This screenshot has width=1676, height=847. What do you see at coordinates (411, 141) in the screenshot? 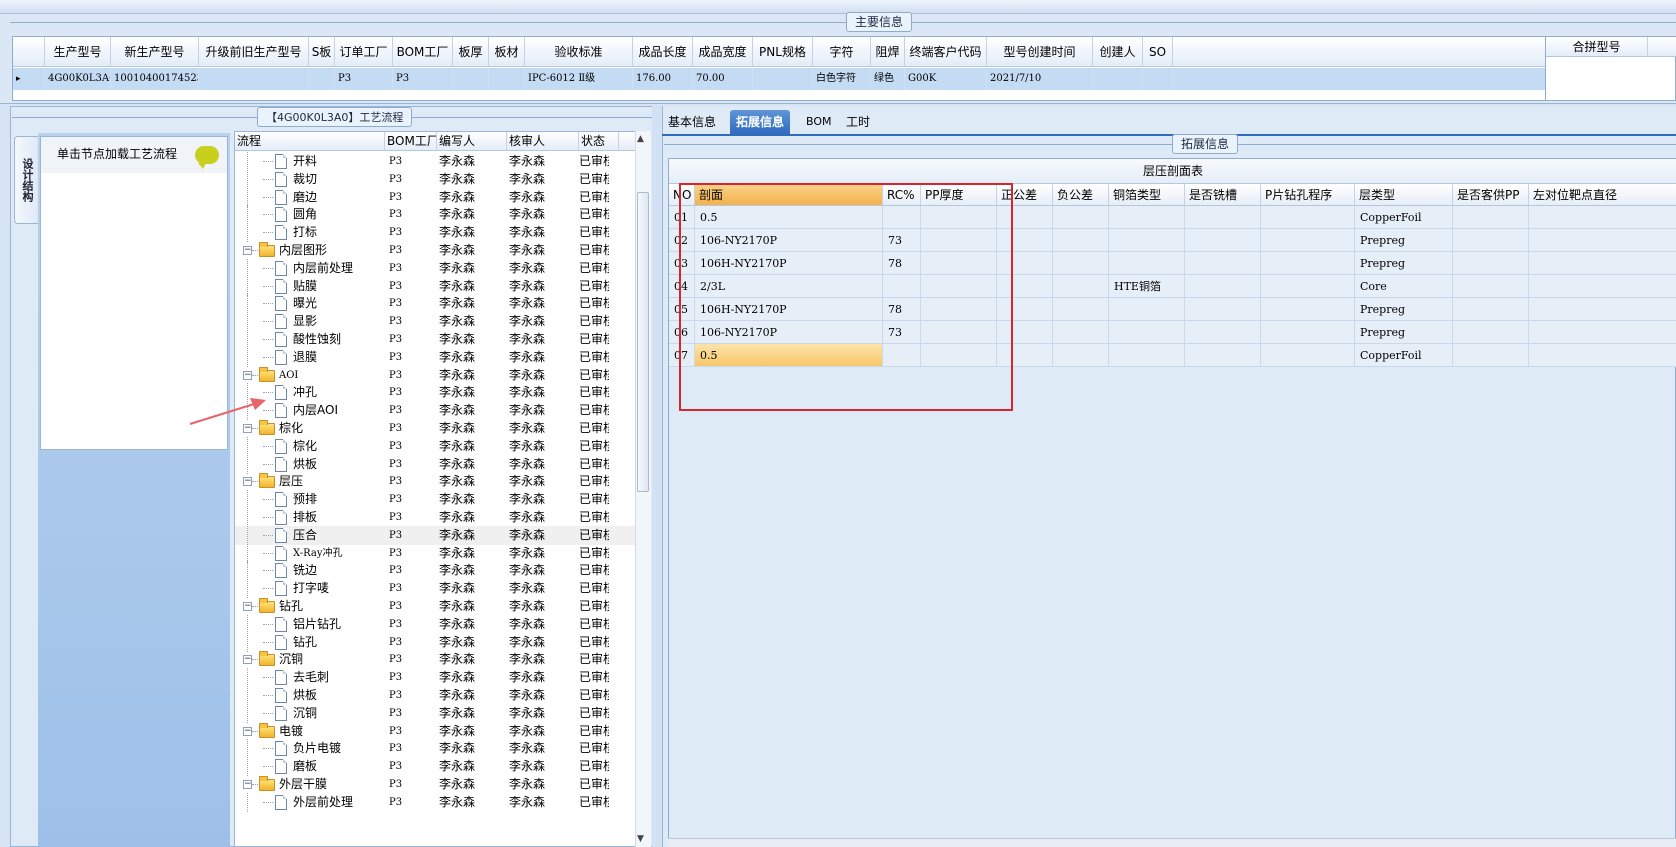
I see `tree-column-header: BOM工厂` at bounding box center [411, 141].